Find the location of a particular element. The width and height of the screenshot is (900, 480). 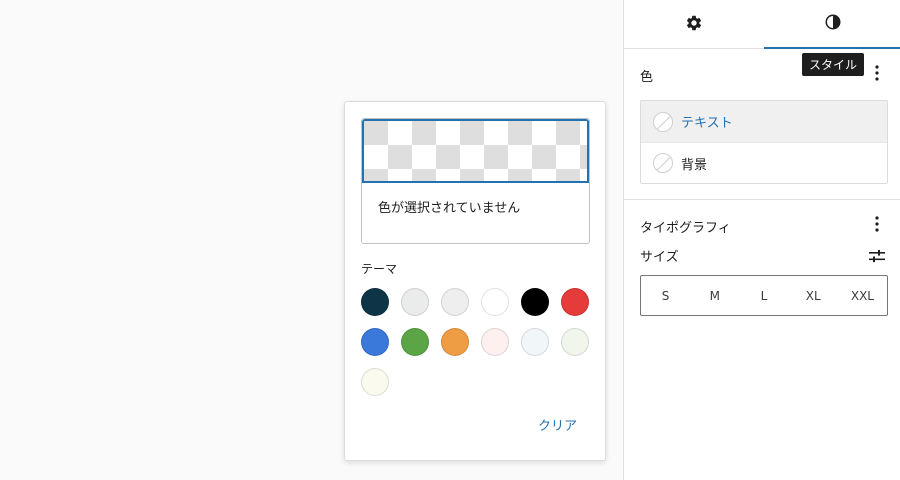

theme-palette-label: テーマ is located at coordinates (379, 269).